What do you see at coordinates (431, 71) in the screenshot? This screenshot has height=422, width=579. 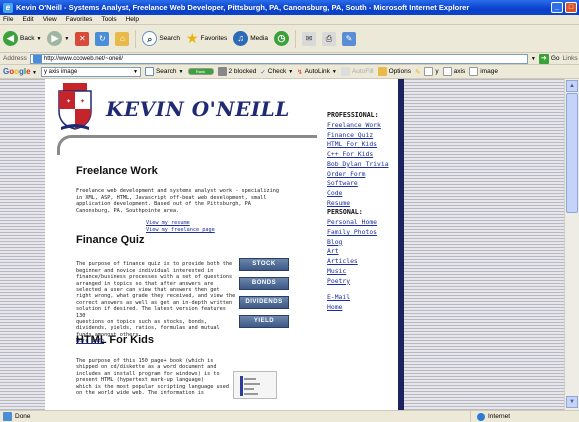 I see `search-term-y: y` at bounding box center [431, 71].